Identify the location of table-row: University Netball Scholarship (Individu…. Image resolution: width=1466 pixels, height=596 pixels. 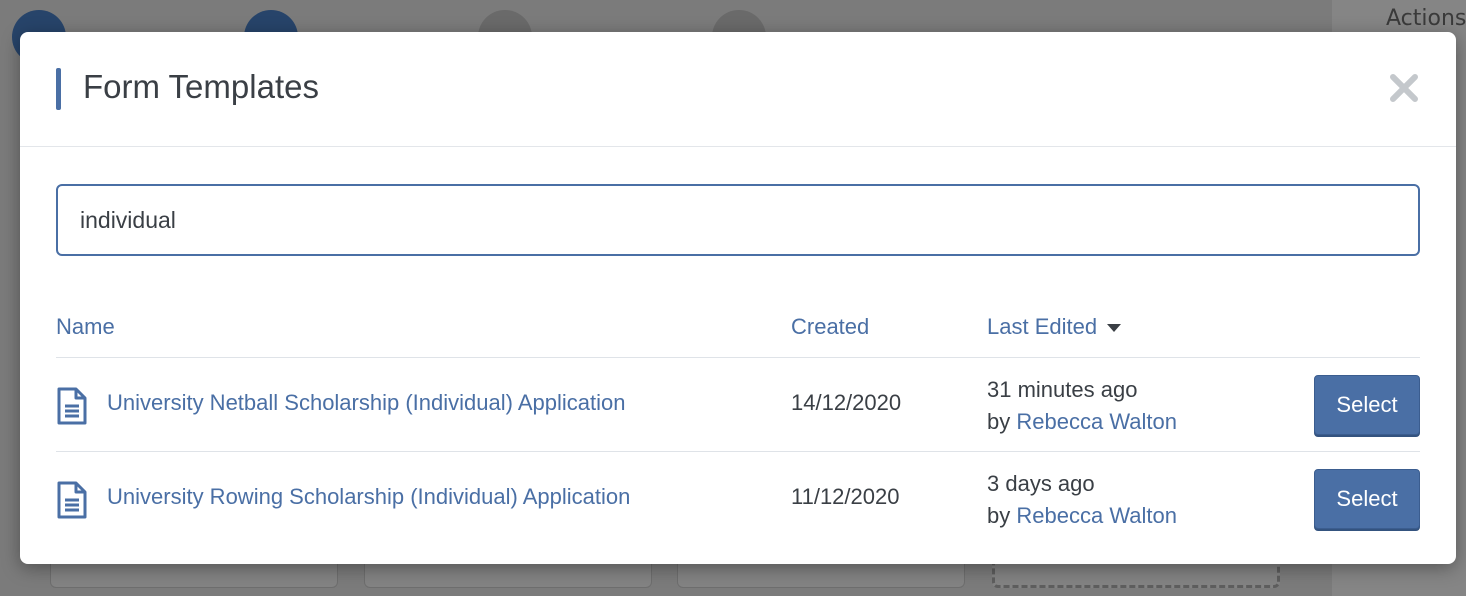
(738, 405).